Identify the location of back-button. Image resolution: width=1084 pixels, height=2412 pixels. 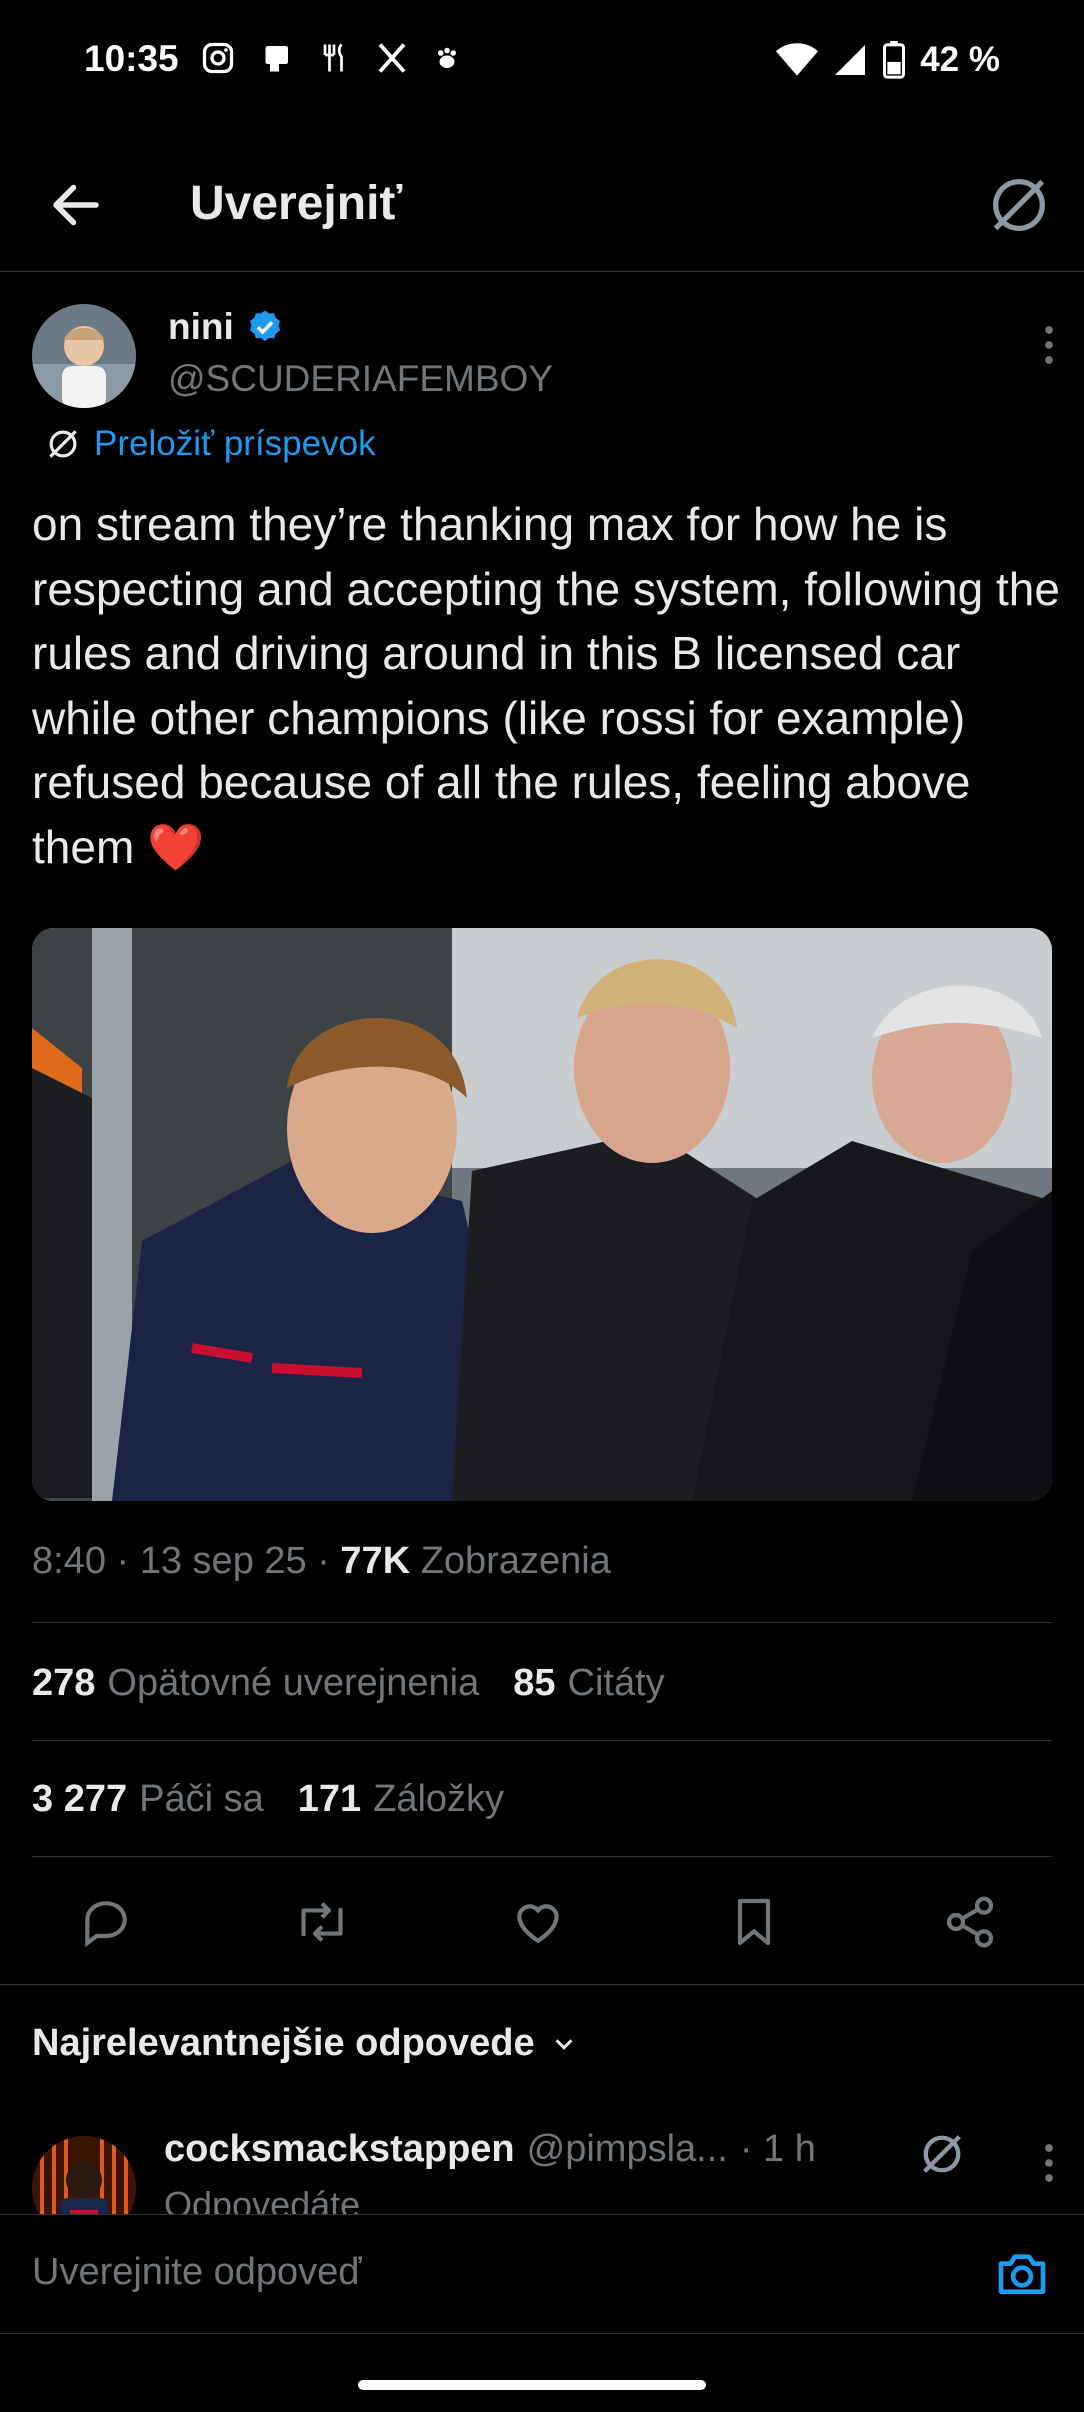
(76, 205).